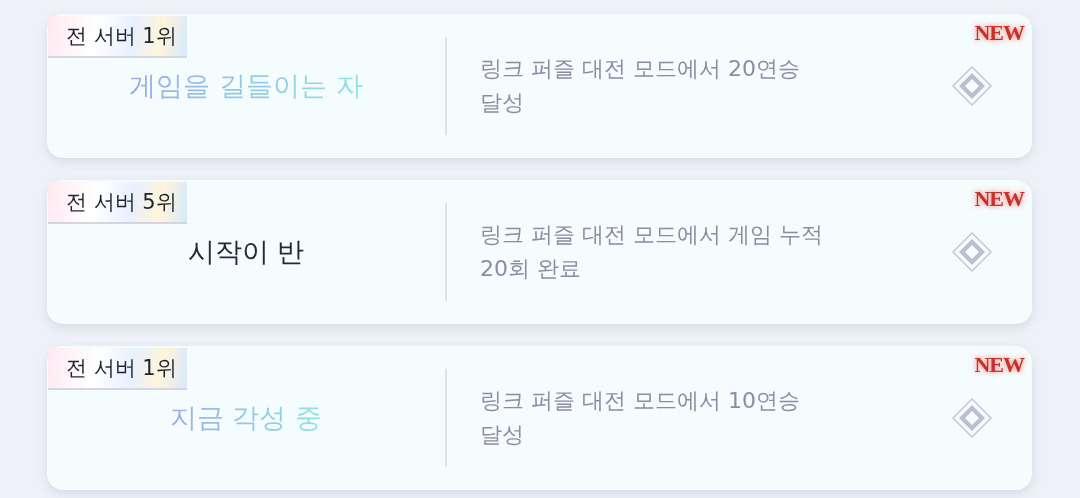  What do you see at coordinates (651, 252) in the screenshot?
I see `achievement-description: 링크 퍼즐 대전 모드에서 게임 누적 20회 완료` at bounding box center [651, 252].